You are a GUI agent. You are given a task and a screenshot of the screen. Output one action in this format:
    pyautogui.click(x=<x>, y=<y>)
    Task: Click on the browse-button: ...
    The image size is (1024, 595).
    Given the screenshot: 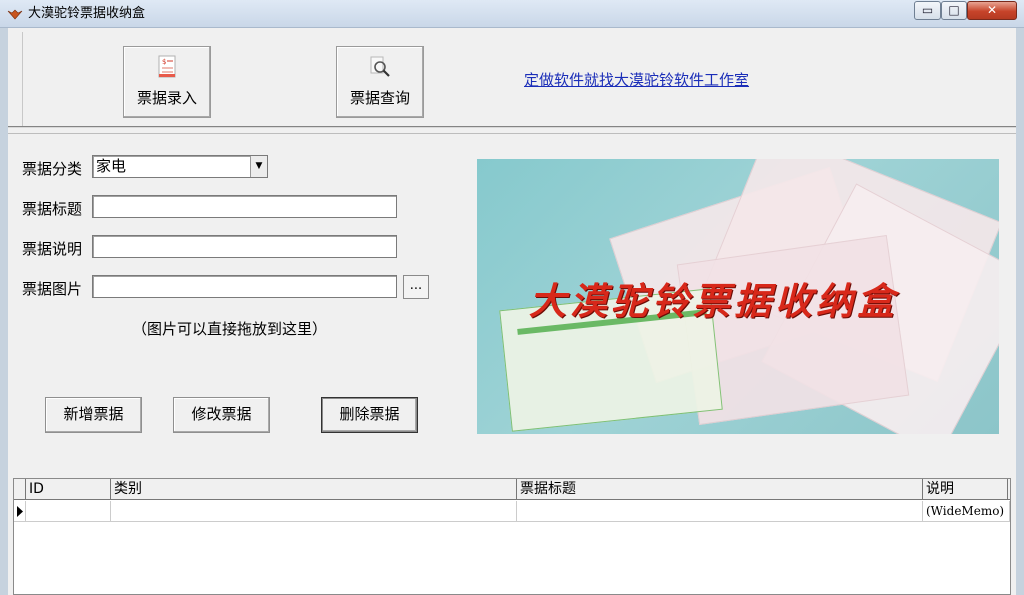 What is the action you would take?
    pyautogui.click(x=416, y=287)
    